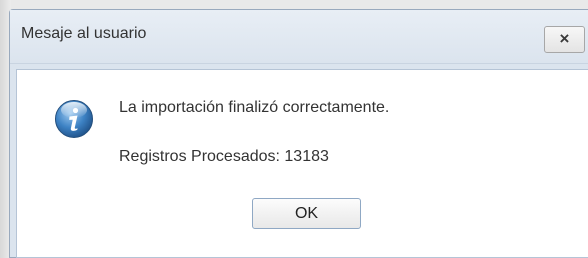  What do you see at coordinates (74, 119) in the screenshot?
I see `info-icon` at bounding box center [74, 119].